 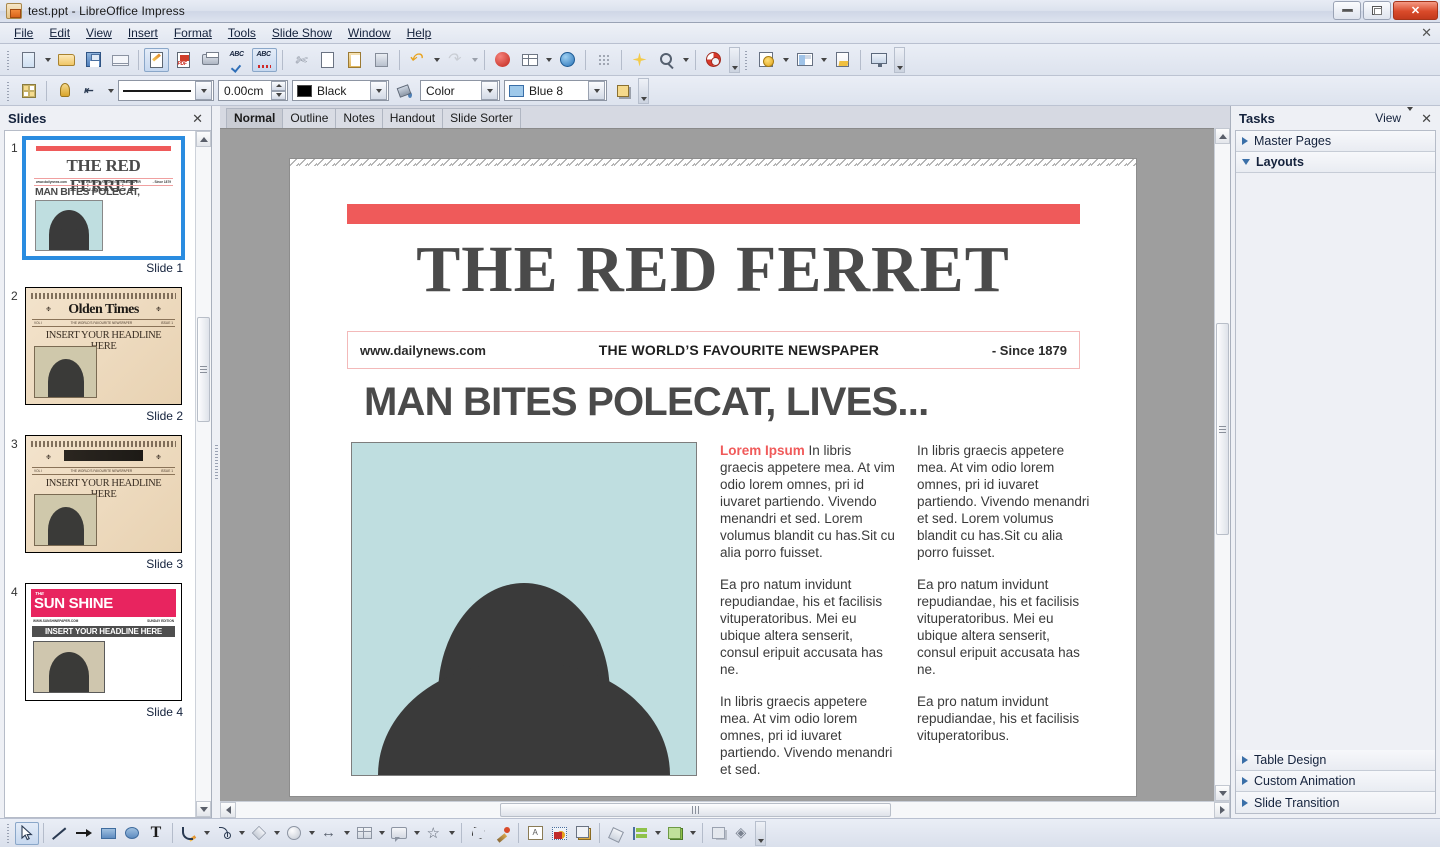 What do you see at coordinates (766, 60) in the screenshot?
I see `new-slide-button` at bounding box center [766, 60].